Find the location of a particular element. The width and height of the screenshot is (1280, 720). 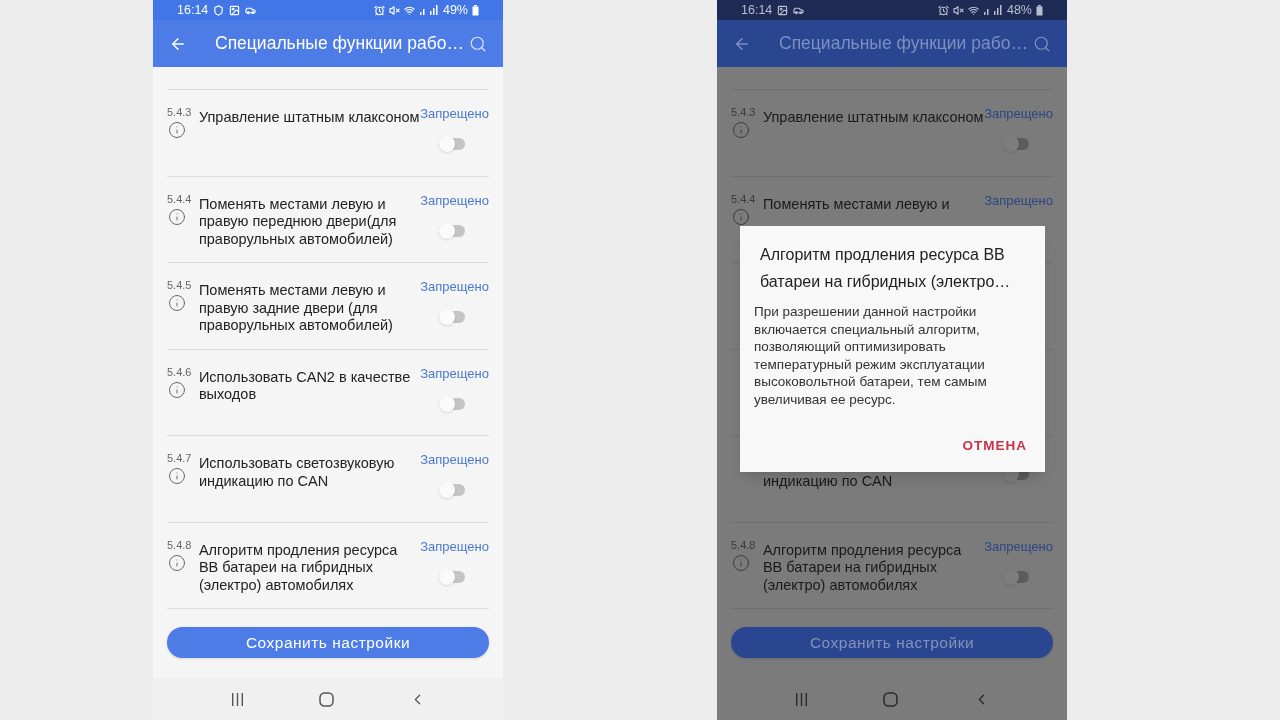

setting-number: 5.4.5 is located at coordinates (179, 285).